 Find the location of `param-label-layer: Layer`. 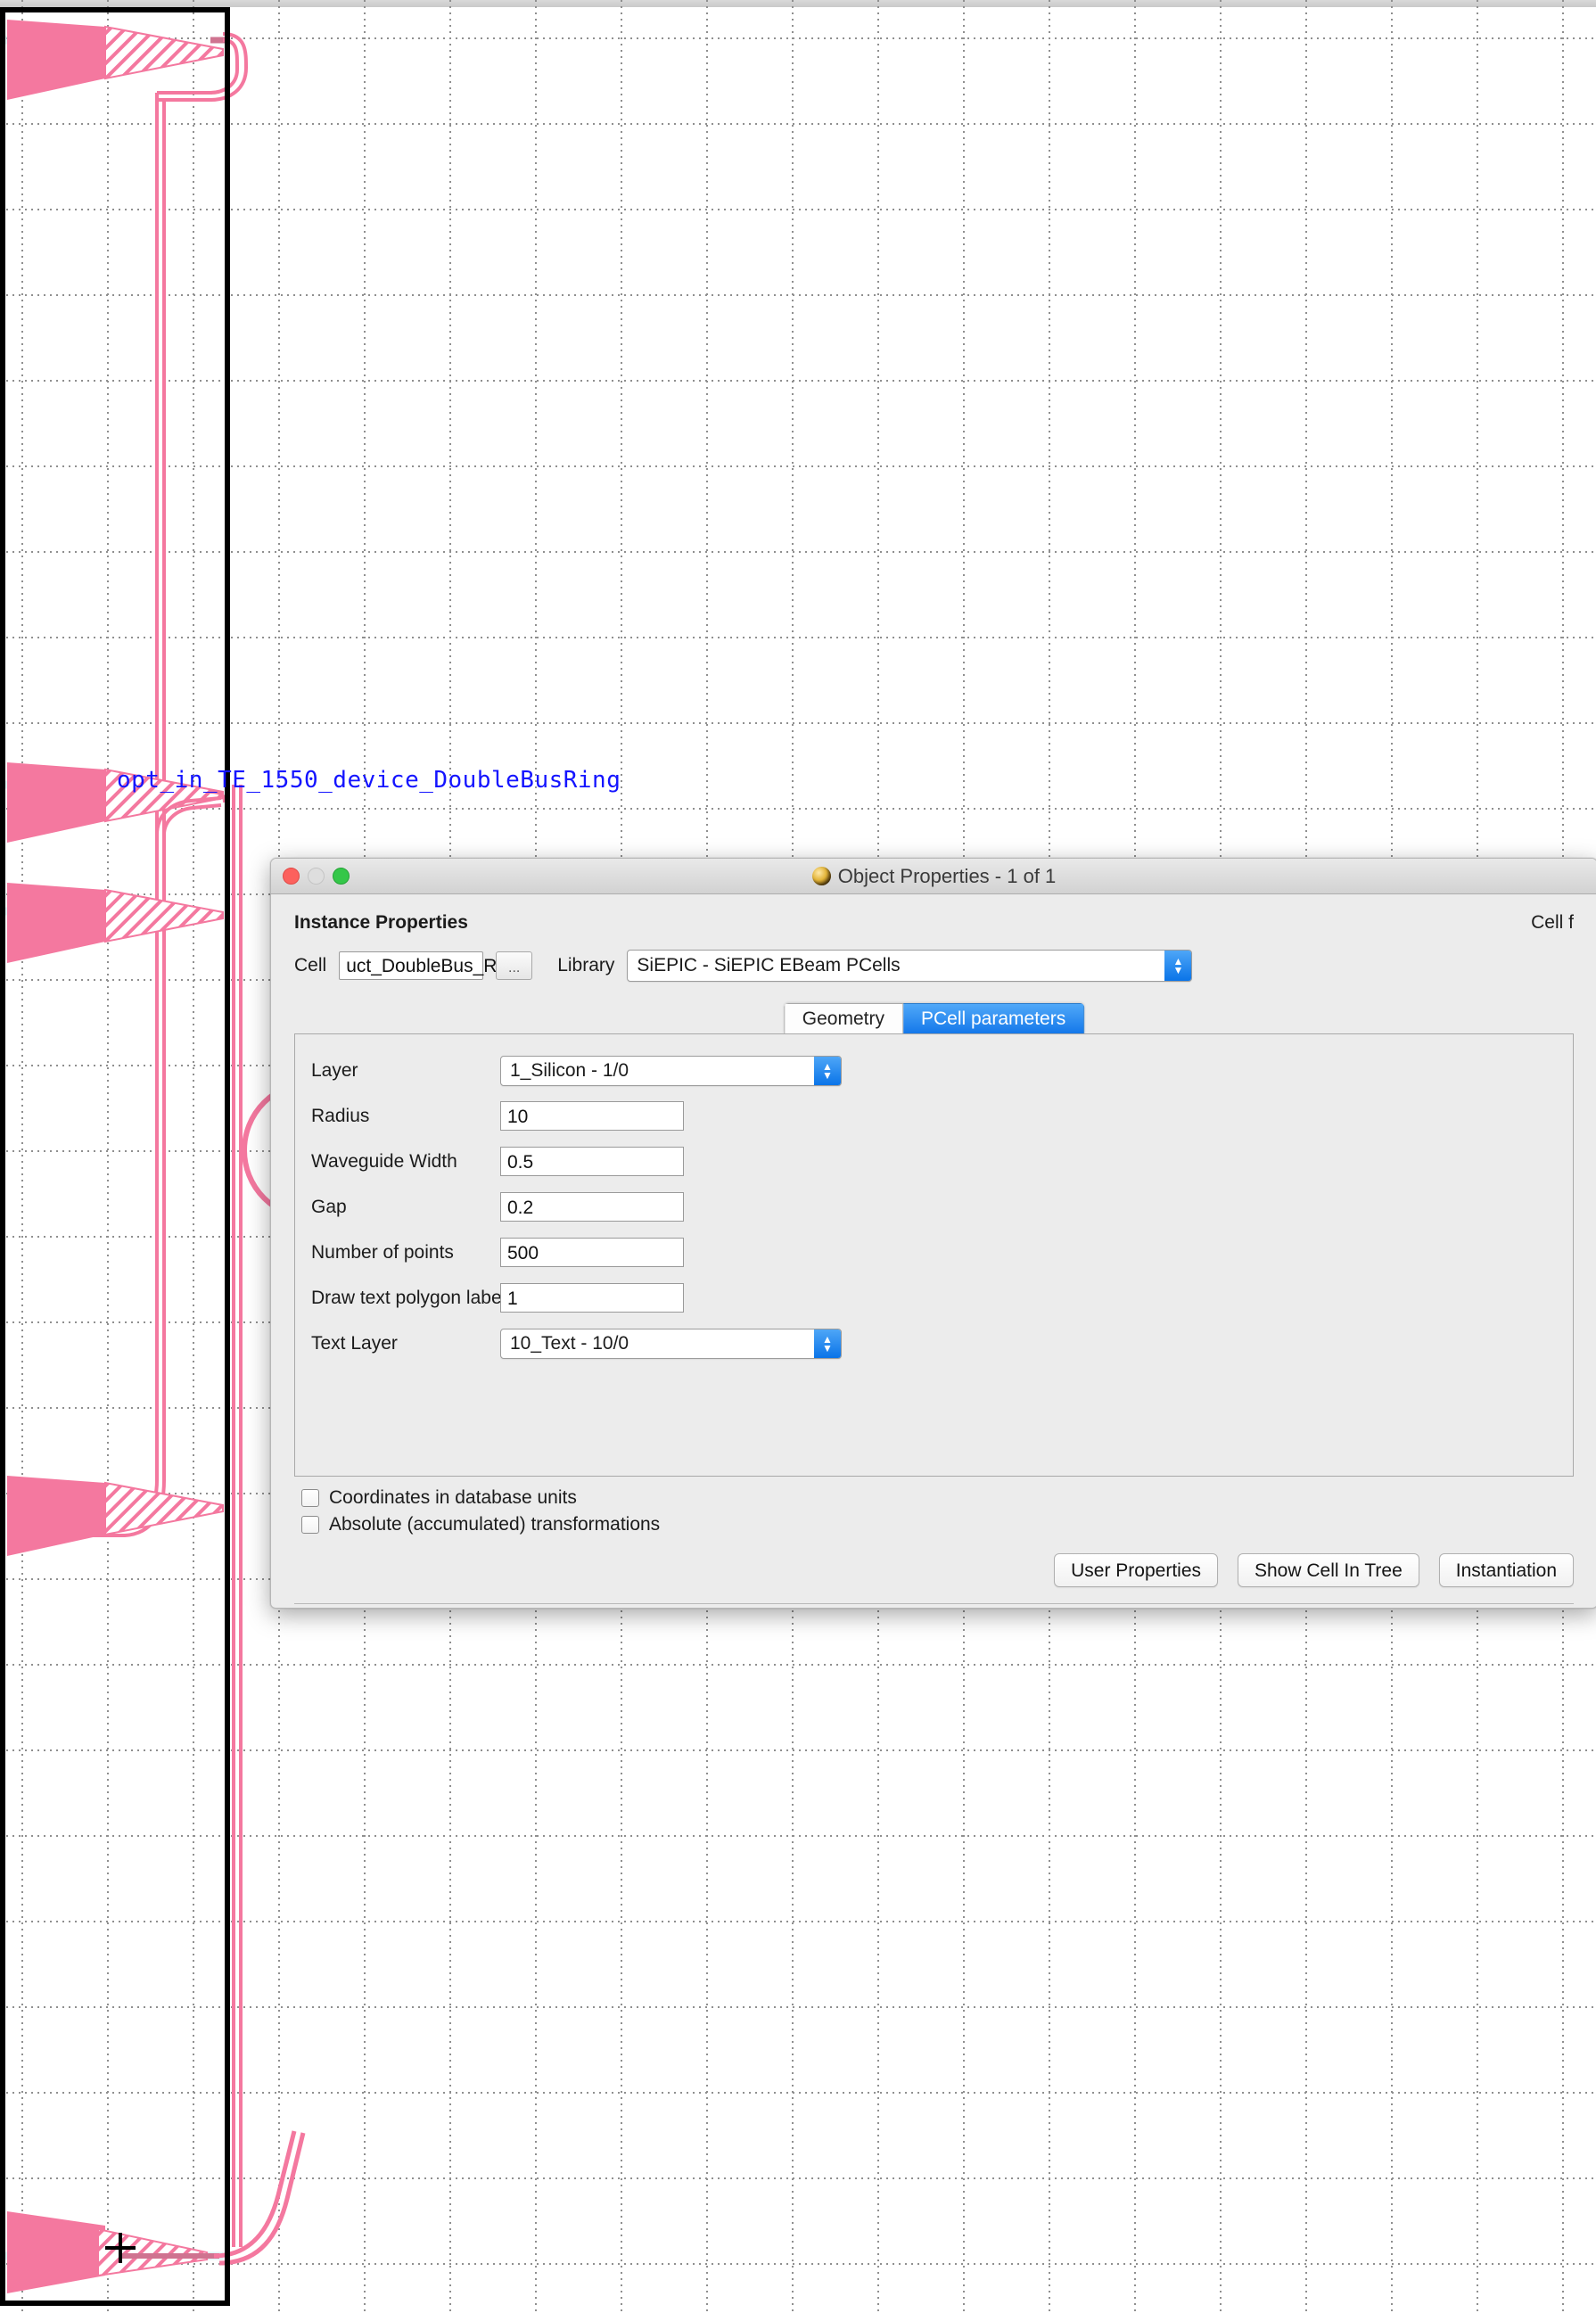

param-label-layer: Layer is located at coordinates (334, 1070).